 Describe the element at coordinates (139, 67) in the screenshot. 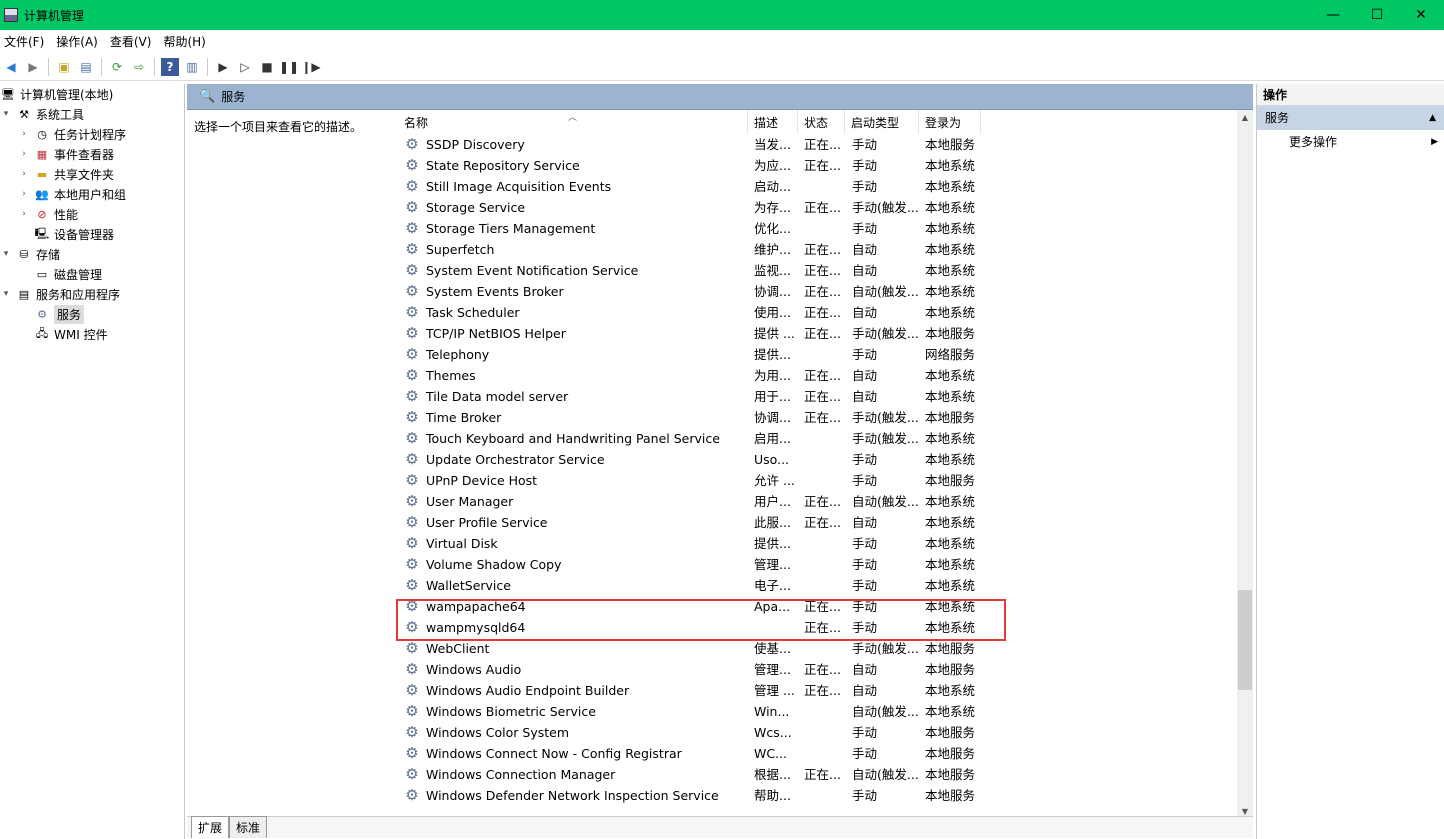

I see `export-list-icon: ⇨` at that location.